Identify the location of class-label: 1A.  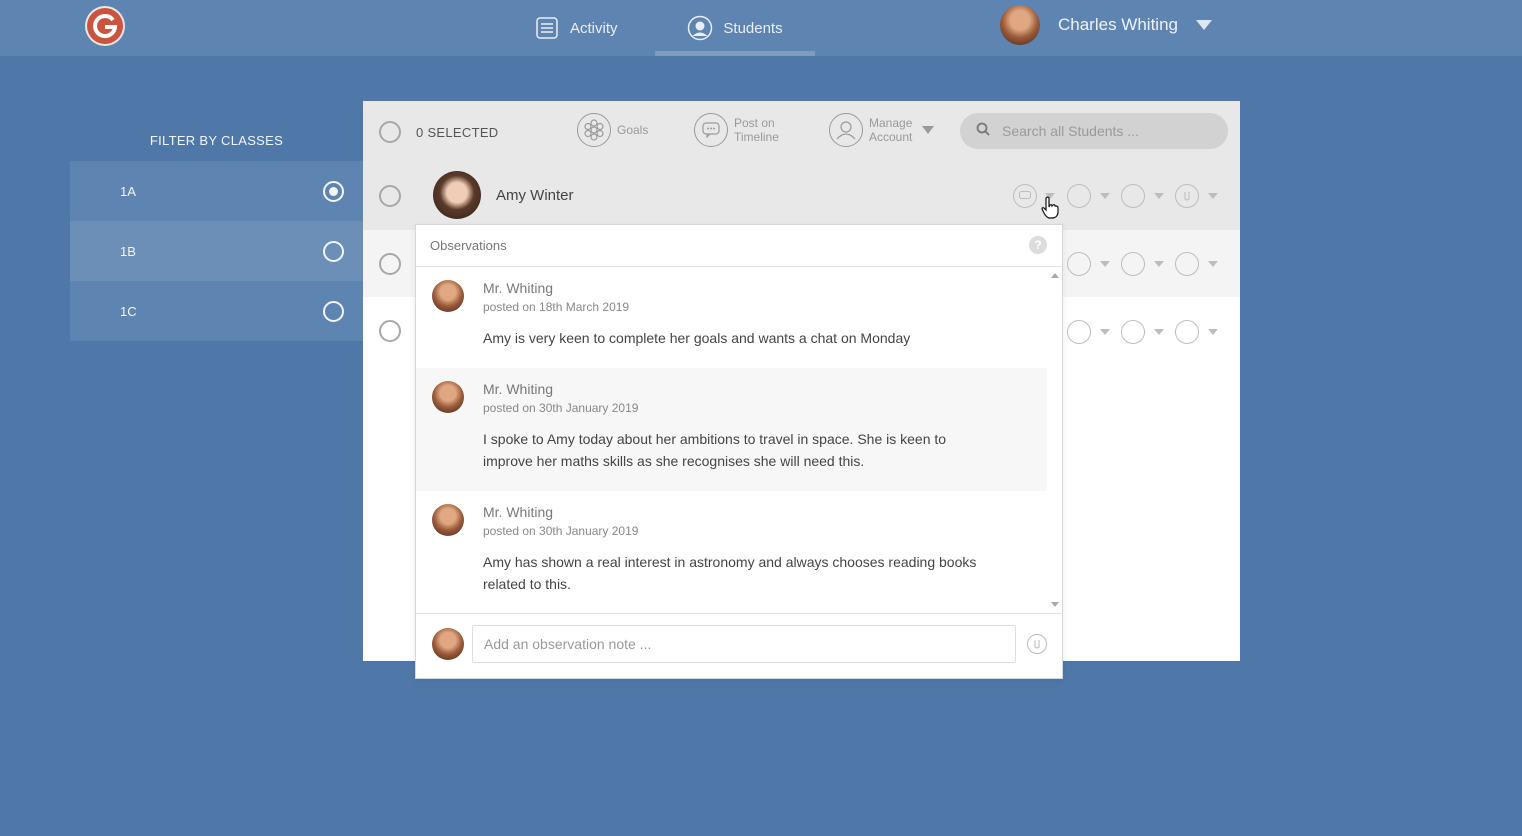
(128, 191).